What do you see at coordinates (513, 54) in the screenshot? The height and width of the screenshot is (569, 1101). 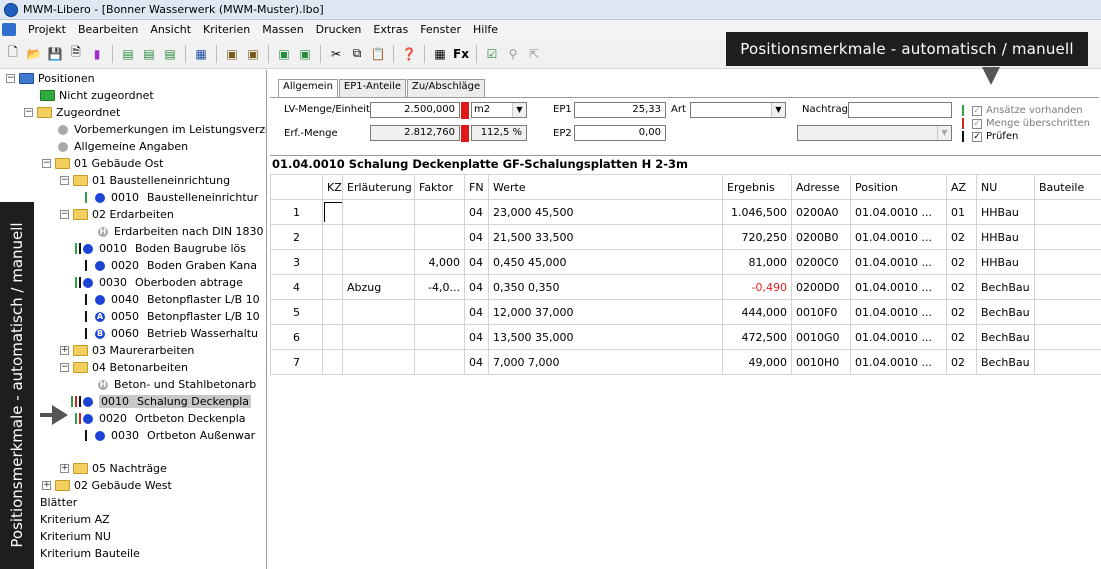 I see `search-icon: ⚲` at bounding box center [513, 54].